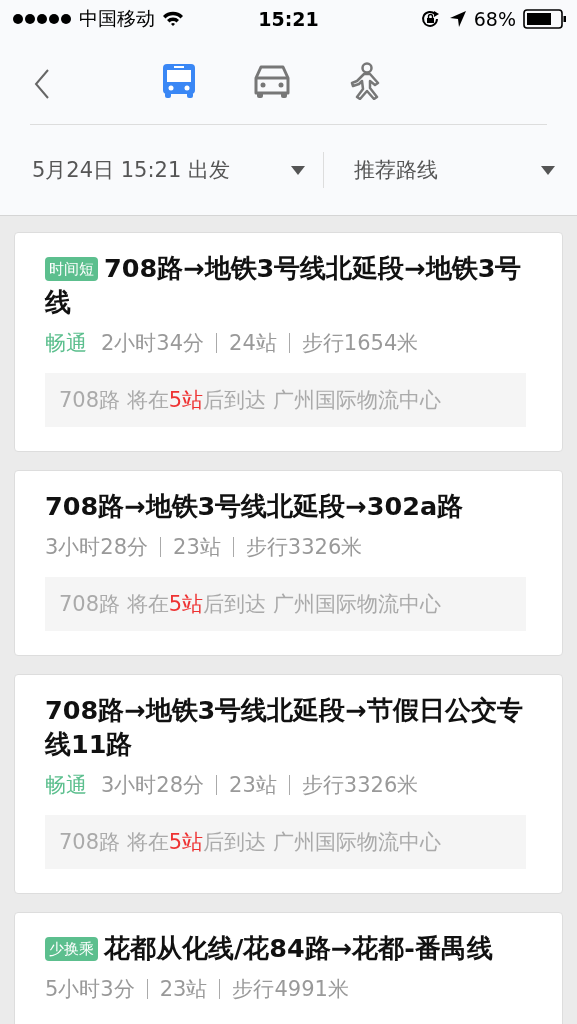 This screenshot has height=1024, width=577. I want to click on clock-time: 15:21, so click(288, 19).